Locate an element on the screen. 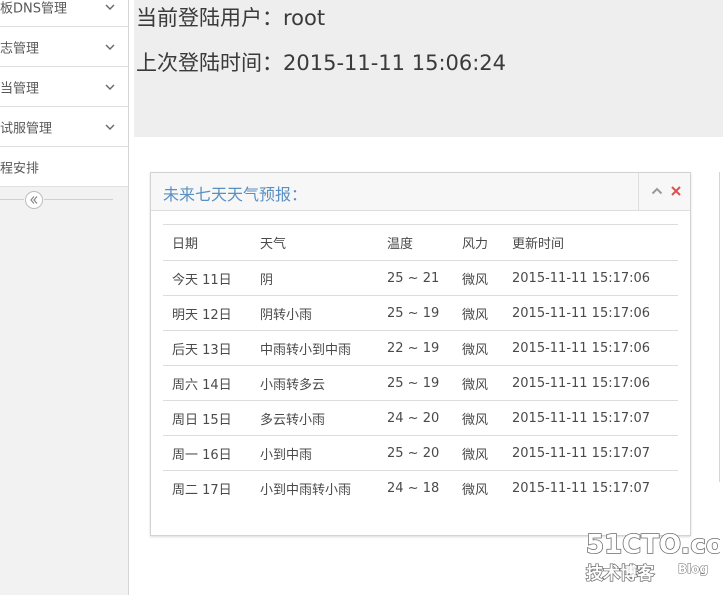  sidebar-item-schedule: 程安排 is located at coordinates (64, 167).